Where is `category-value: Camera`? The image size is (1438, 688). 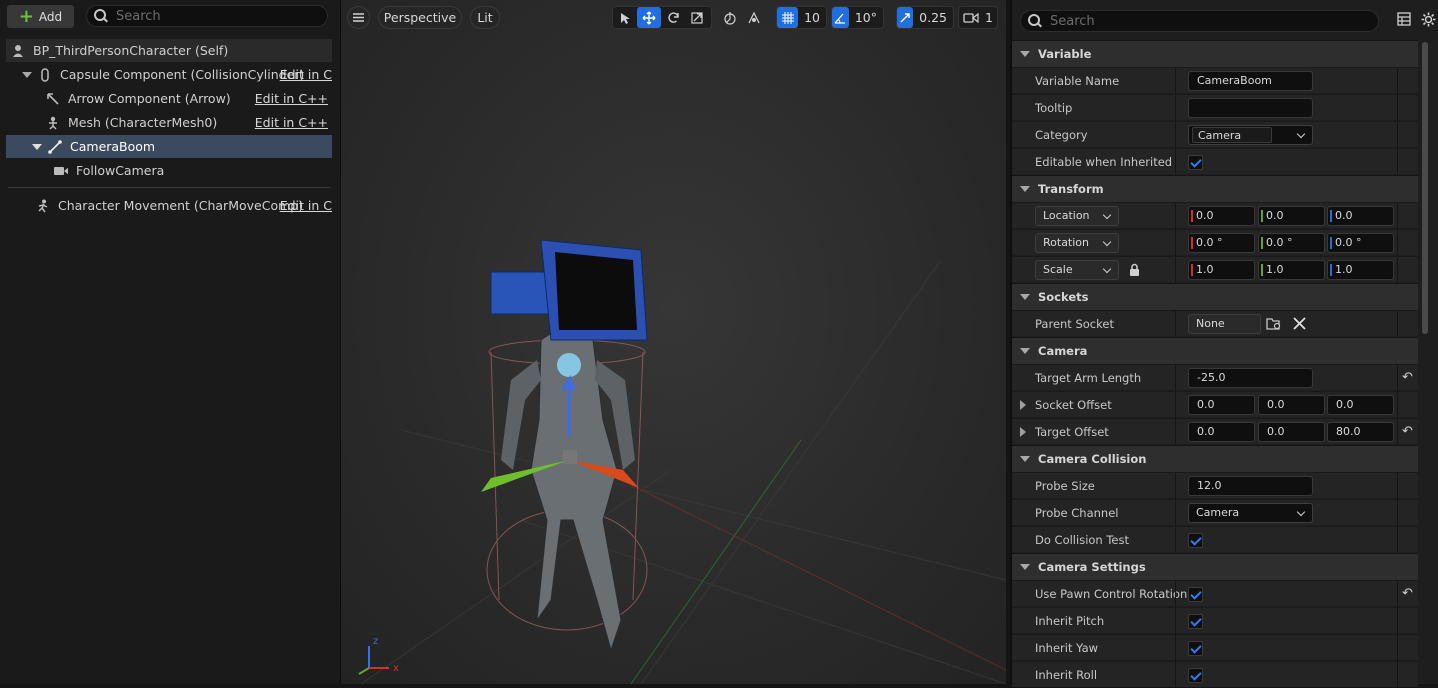
category-value: Camera is located at coordinates (1232, 135).